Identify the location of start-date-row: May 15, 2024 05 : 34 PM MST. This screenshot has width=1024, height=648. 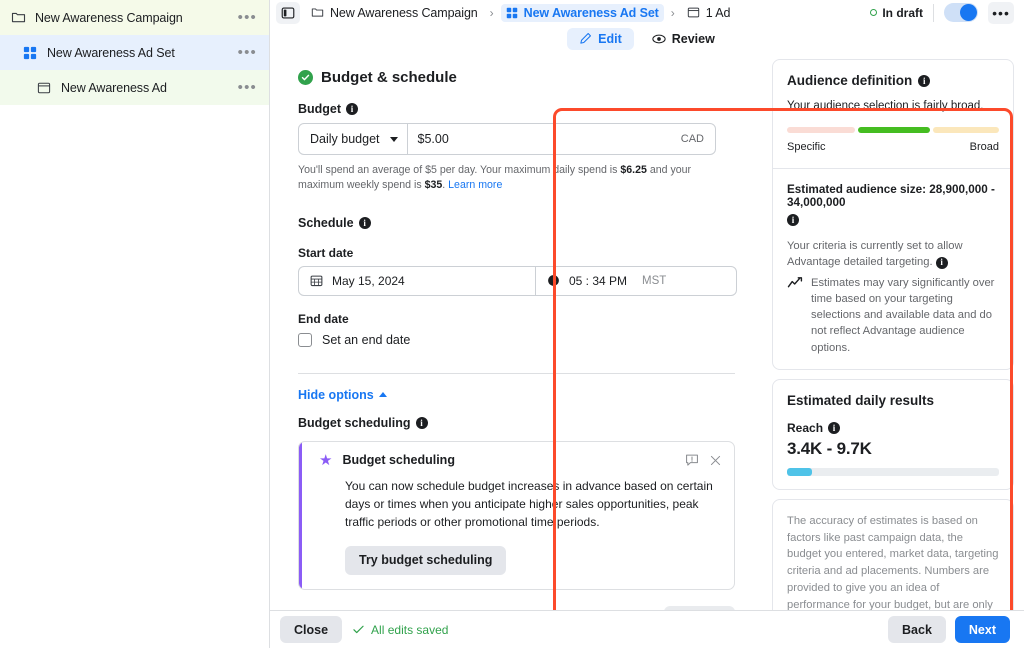
(517, 280).